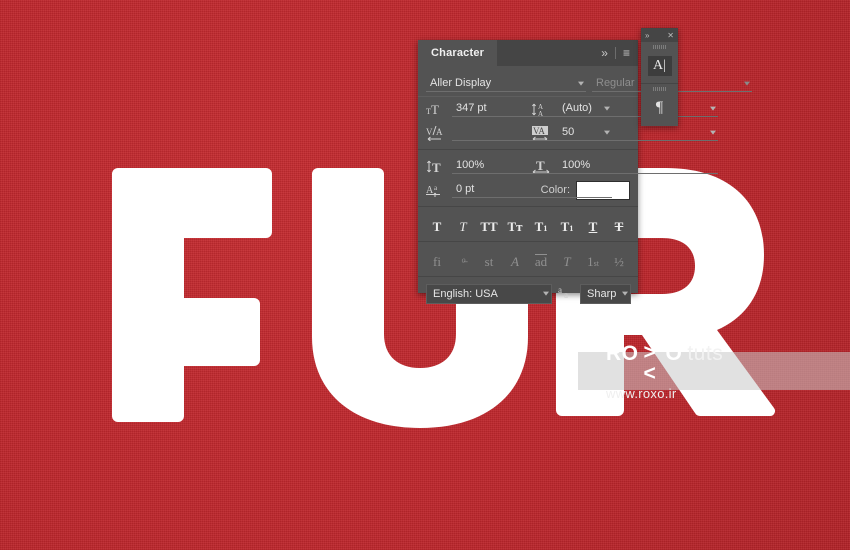  What do you see at coordinates (463, 259) in the screenshot?
I see `contextual-alternates-button: ᵒ̵` at bounding box center [463, 259].